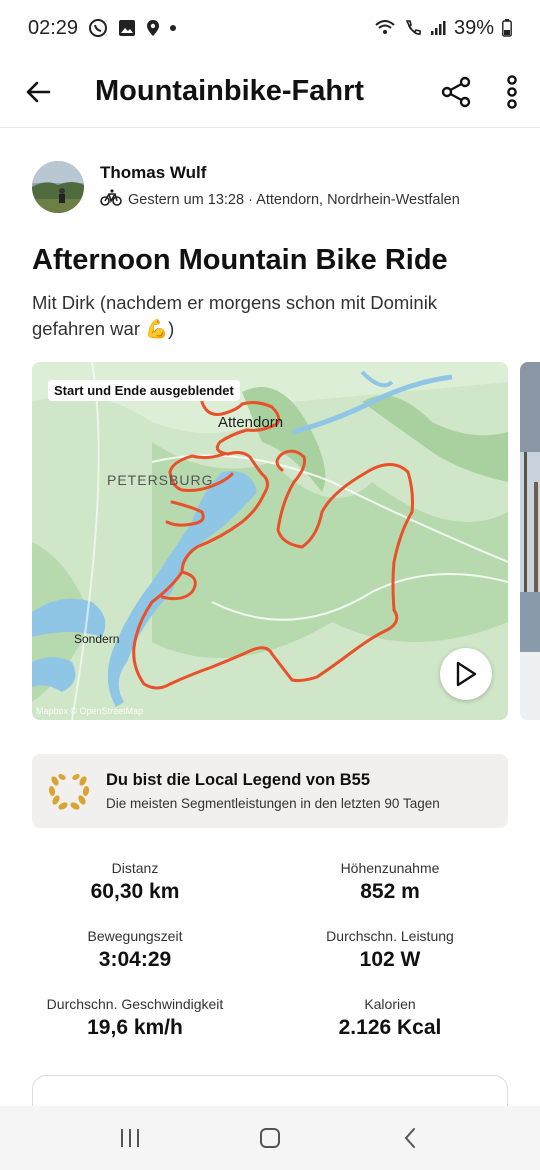 The image size is (540, 1170). I want to click on dot-icon, so click(173, 28).